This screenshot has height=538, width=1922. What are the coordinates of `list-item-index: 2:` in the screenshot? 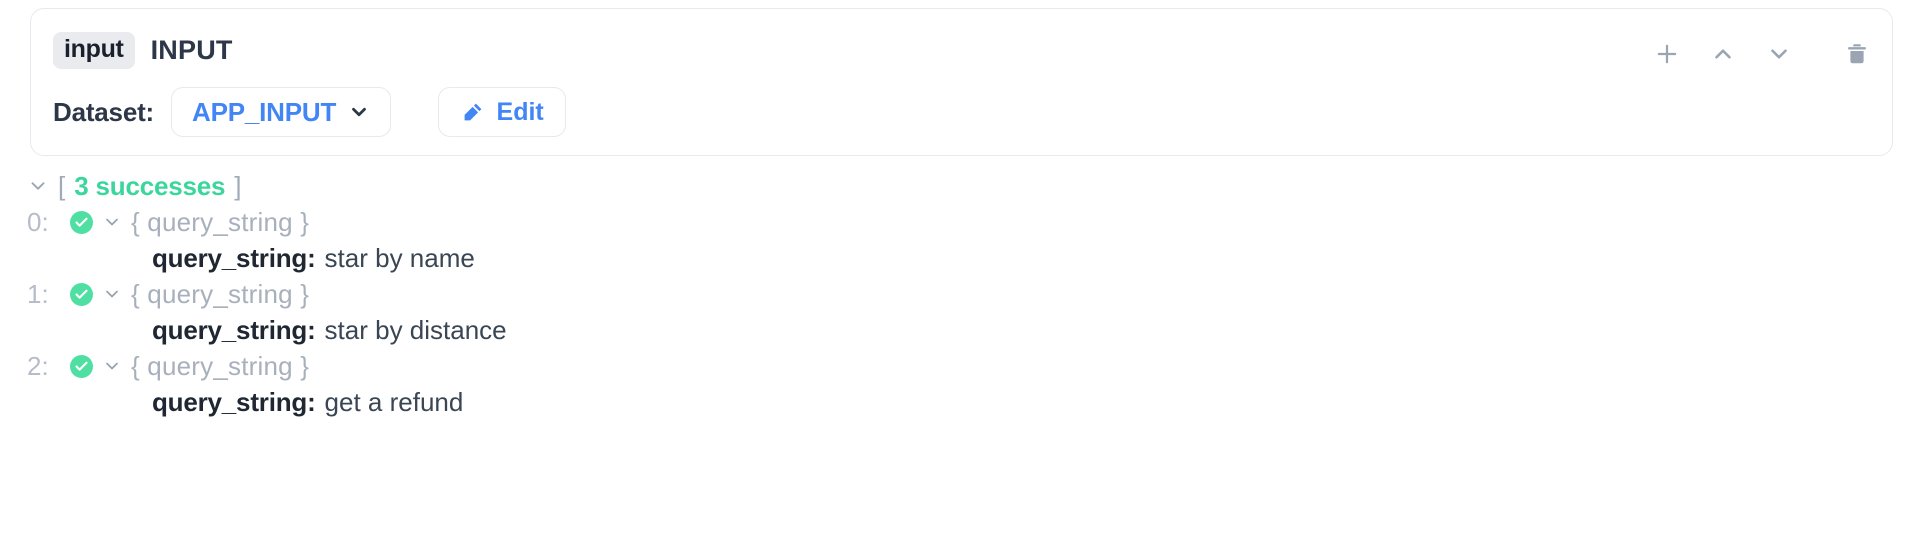 It's located at (38, 365).